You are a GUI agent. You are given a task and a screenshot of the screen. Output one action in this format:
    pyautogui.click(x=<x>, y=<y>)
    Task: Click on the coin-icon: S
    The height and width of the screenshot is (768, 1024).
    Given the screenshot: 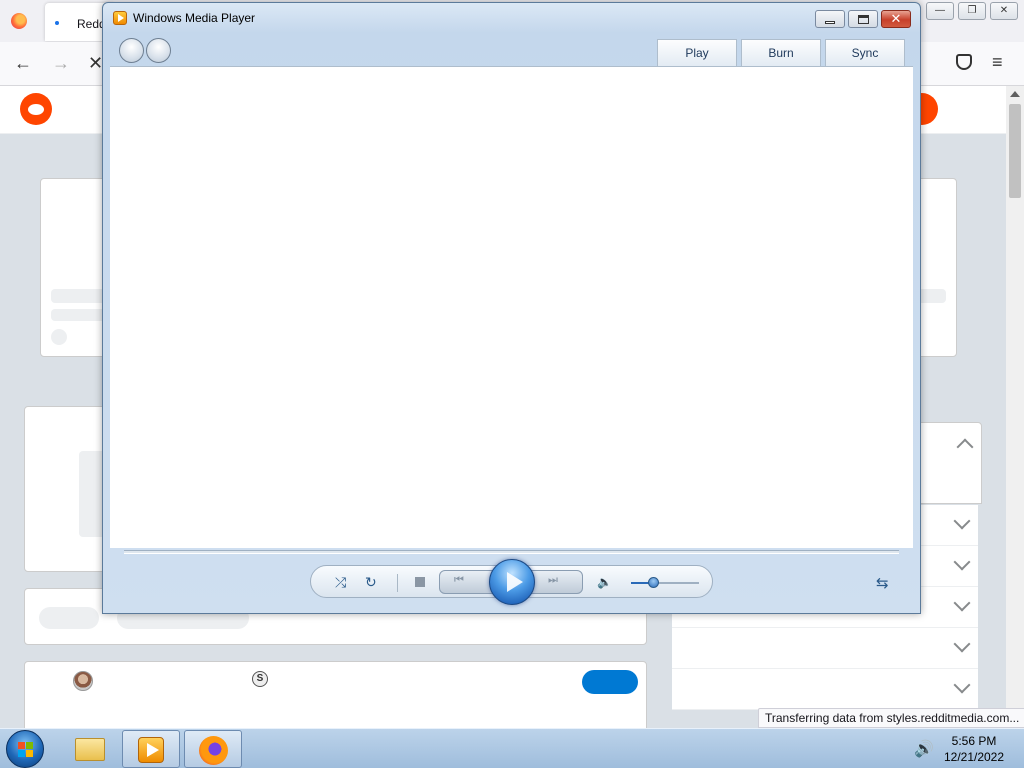 What is the action you would take?
    pyautogui.click(x=260, y=679)
    